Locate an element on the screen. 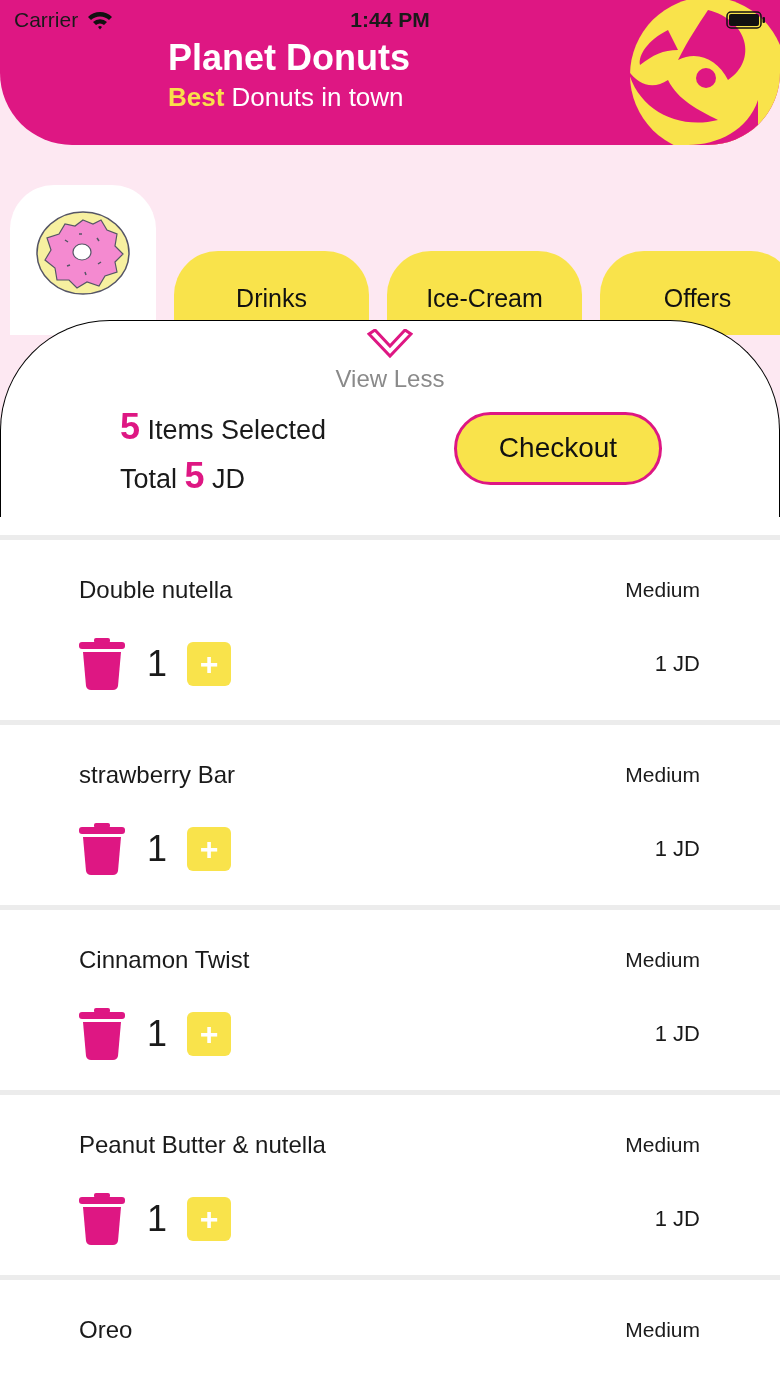 Image resolution: width=780 pixels, height=1387 pixels. item-name: strawberry Bar is located at coordinates (157, 775).